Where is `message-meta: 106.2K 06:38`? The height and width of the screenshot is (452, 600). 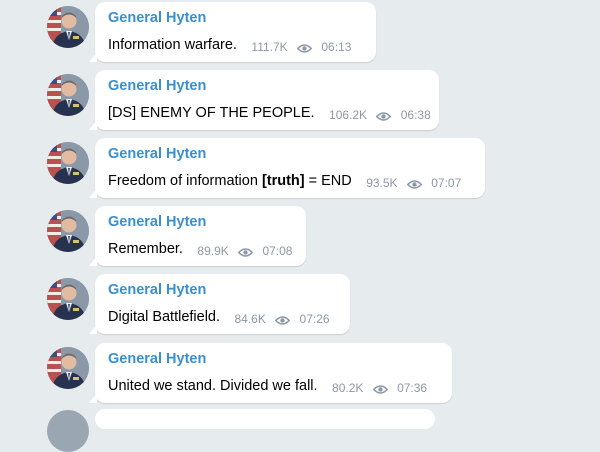 message-meta: 106.2K 06:38 is located at coordinates (380, 115).